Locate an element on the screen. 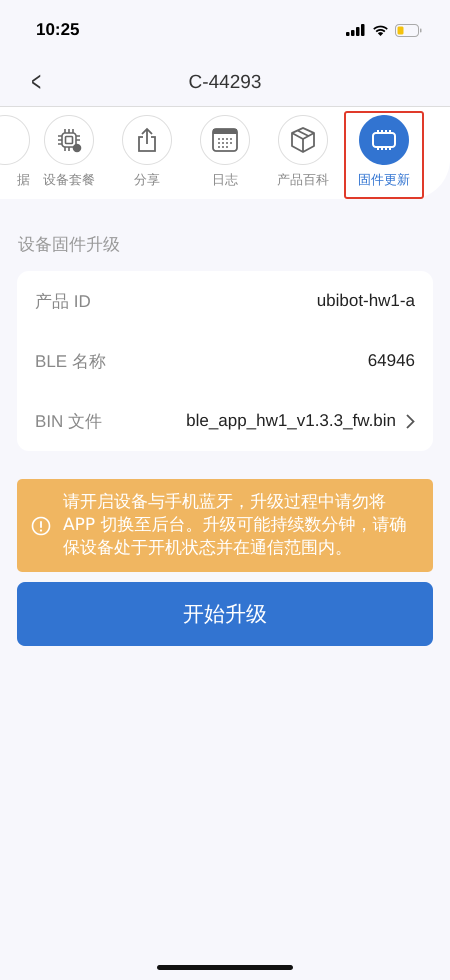 This screenshot has width=450, height=980. box-icon is located at coordinates (303, 140).